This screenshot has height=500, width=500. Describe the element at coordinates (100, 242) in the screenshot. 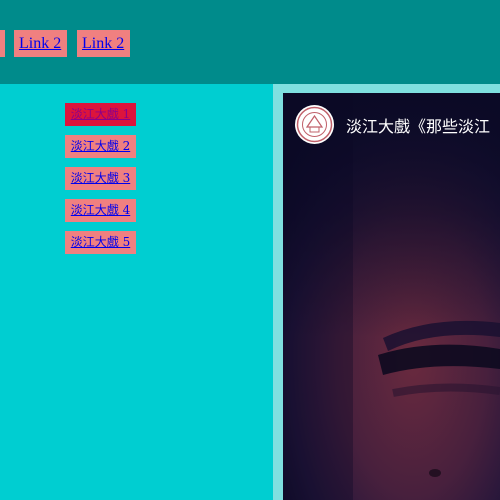

I see `sidebar-item-5: 淡江大戲 5` at that location.